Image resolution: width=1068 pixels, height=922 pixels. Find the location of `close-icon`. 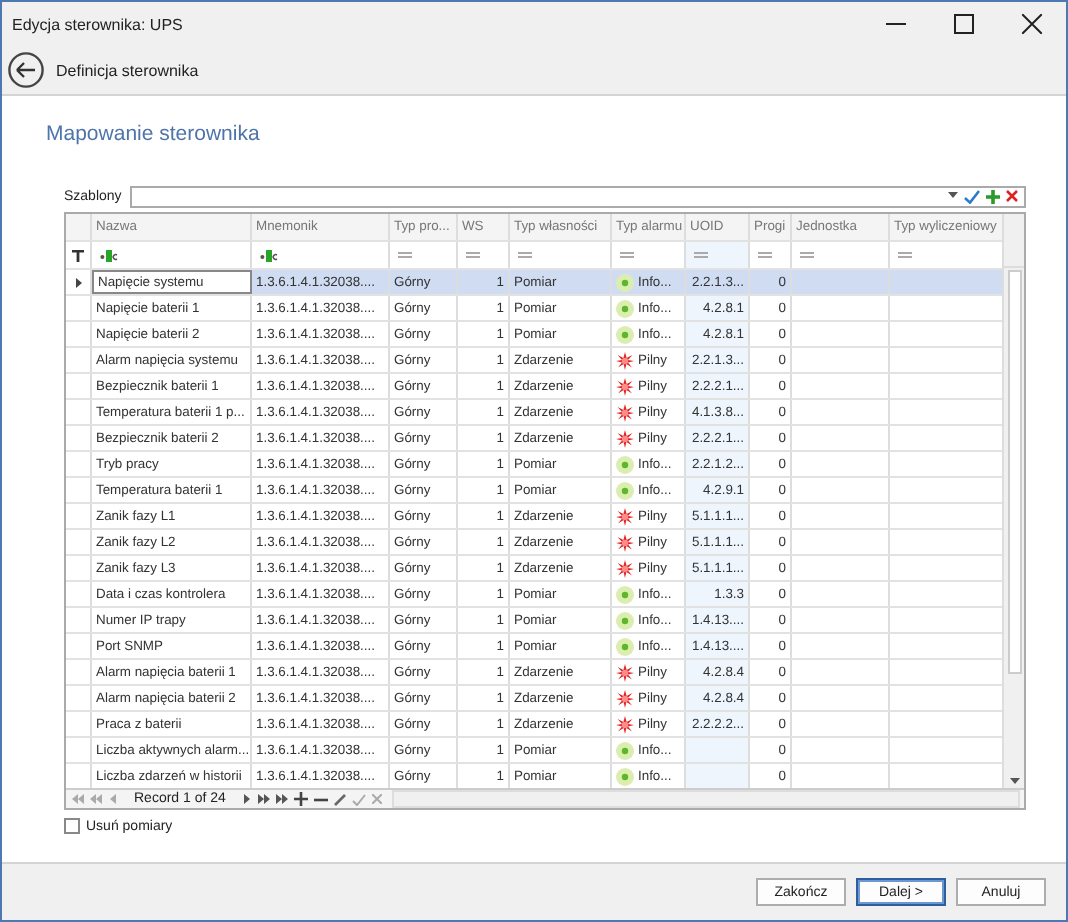

close-icon is located at coordinates (1032, 24).